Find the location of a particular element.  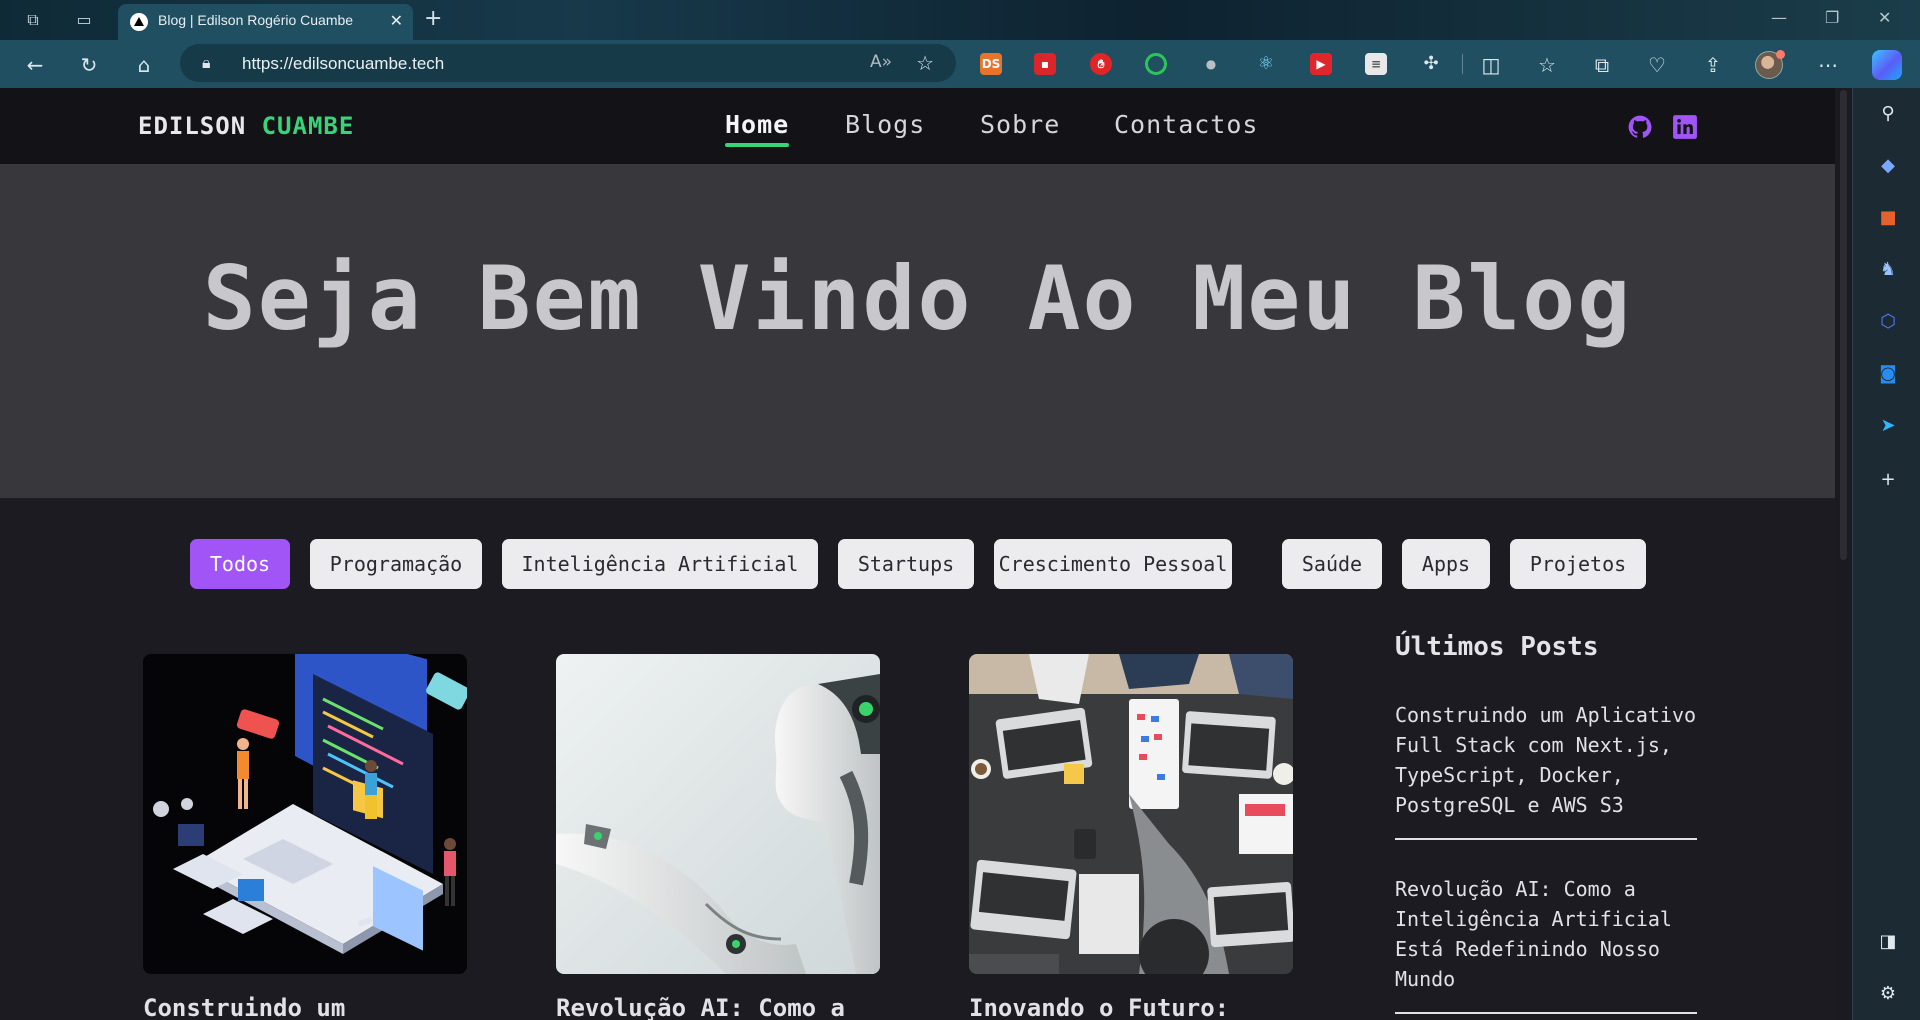

reload-icon: ↻ is located at coordinates (89, 65).